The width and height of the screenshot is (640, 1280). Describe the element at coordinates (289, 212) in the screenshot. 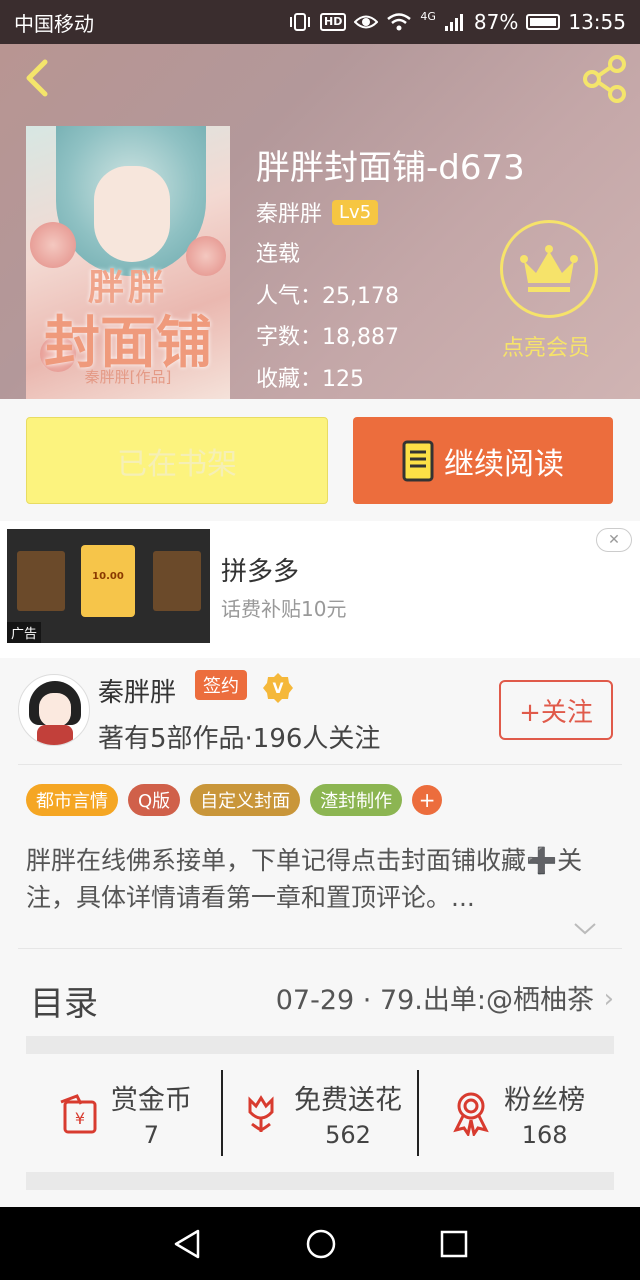

I see `book-author: 秦胖胖` at that location.